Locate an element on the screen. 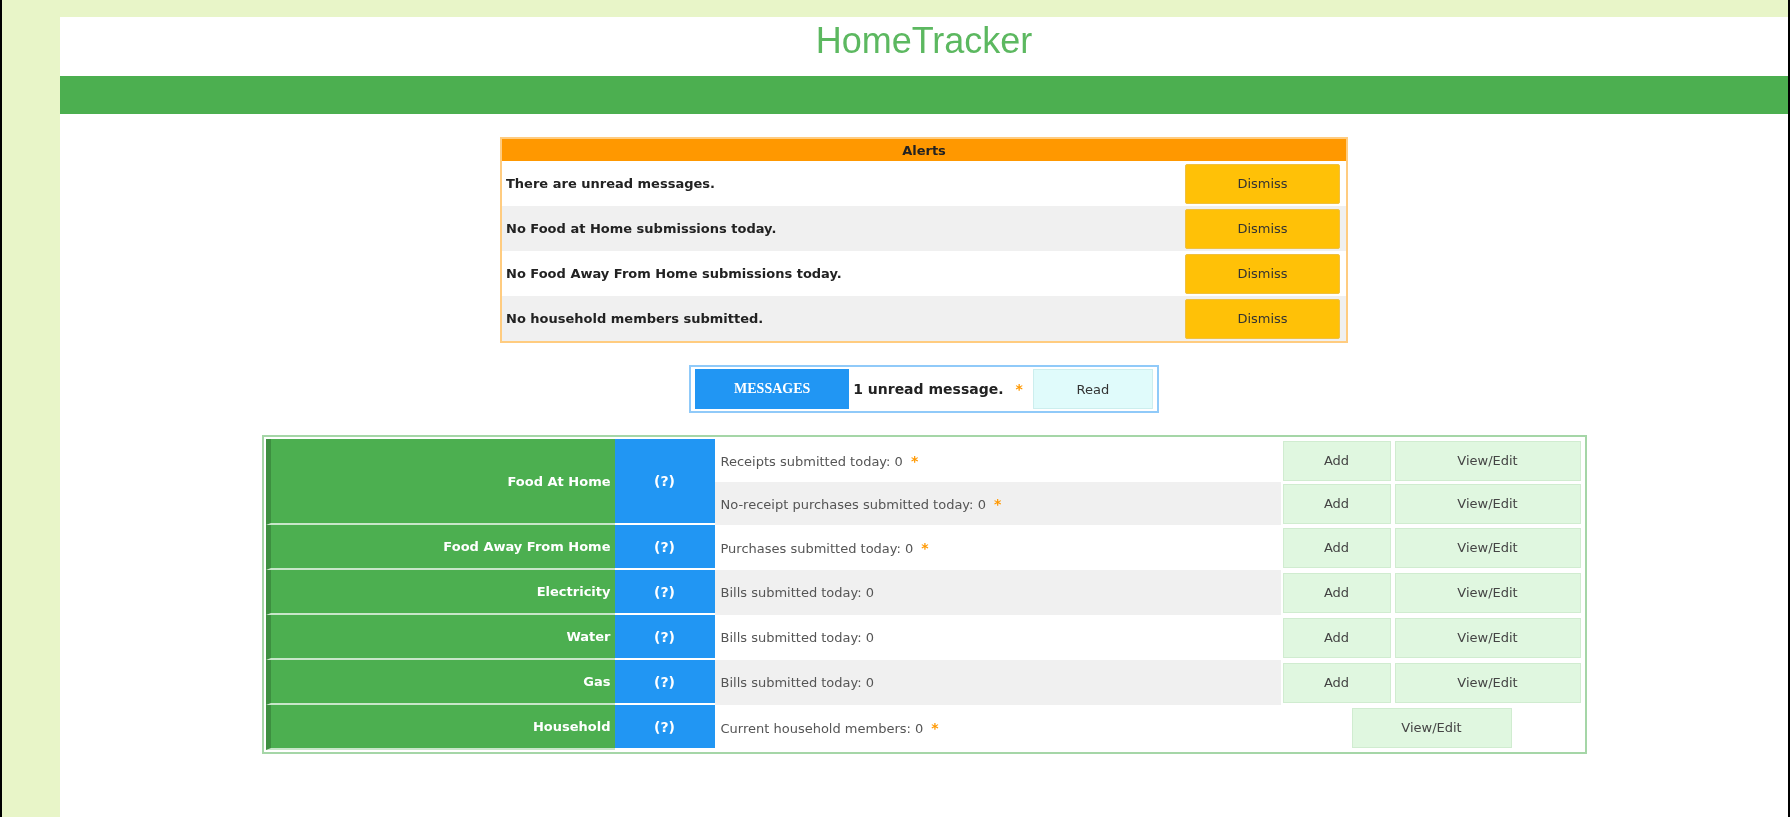 The height and width of the screenshot is (817, 1790). category-label: Household is located at coordinates (571, 726).